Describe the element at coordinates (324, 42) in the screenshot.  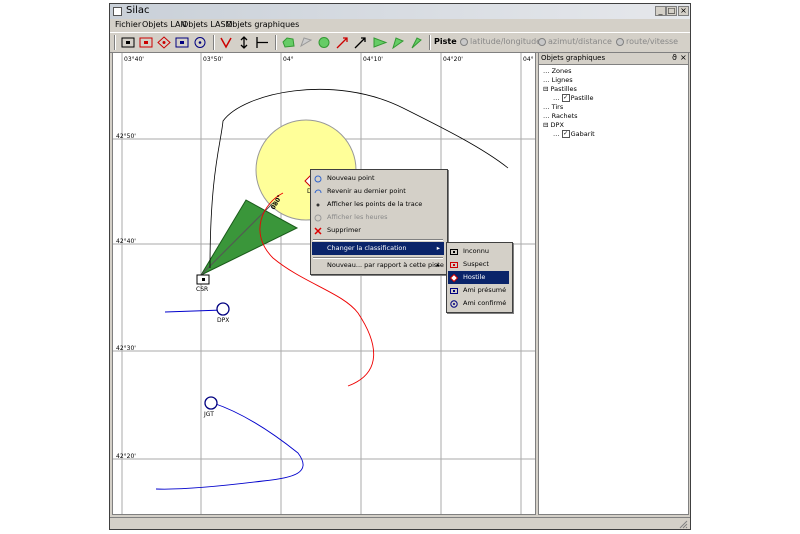
I see `circle-tool-icon` at that location.